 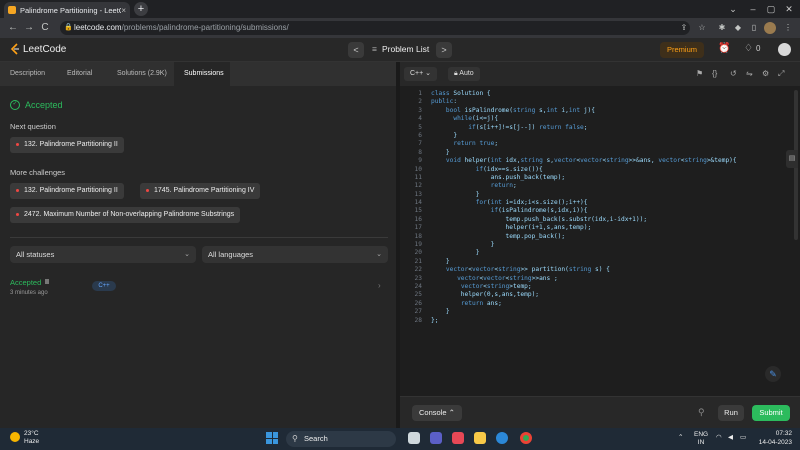 I want to click on input-region: IN, so click(x=701, y=442).